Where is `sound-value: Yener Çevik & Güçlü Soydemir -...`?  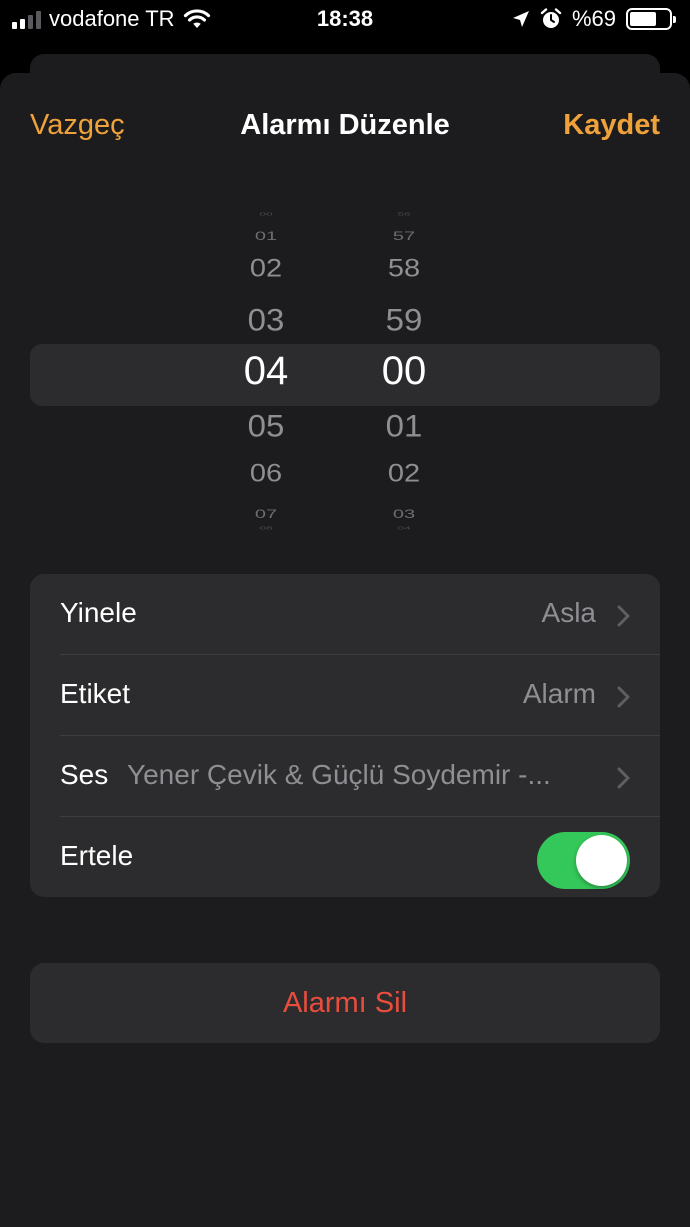
sound-value: Yener Çevik & Güçlü Soydemir -... is located at coordinates (339, 774).